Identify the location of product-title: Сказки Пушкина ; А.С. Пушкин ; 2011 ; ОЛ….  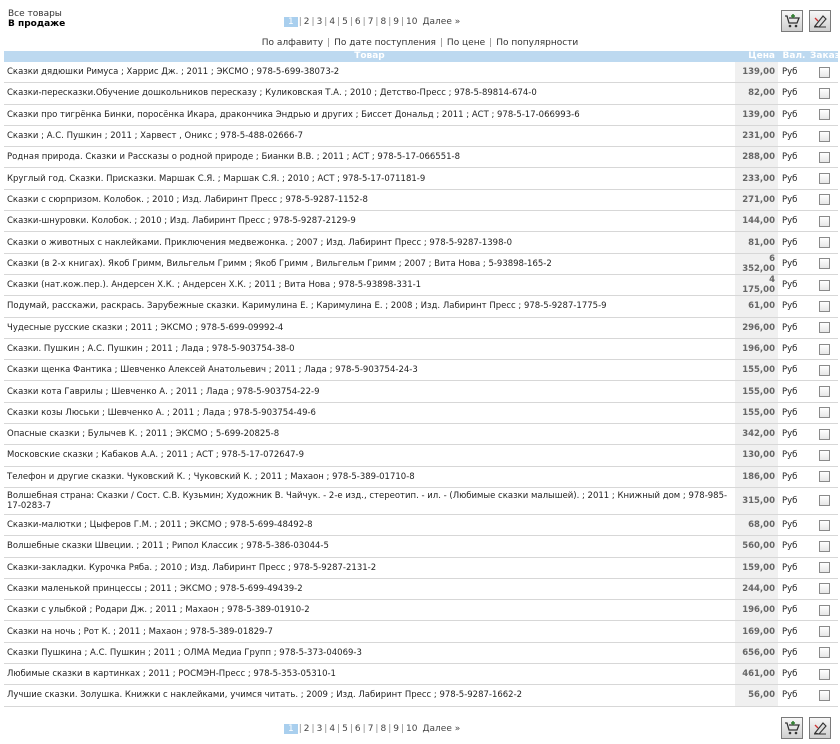
(369, 653).